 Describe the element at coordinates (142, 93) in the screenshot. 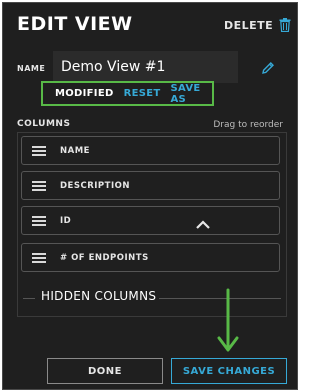

I see `reset-link: RESET` at that location.